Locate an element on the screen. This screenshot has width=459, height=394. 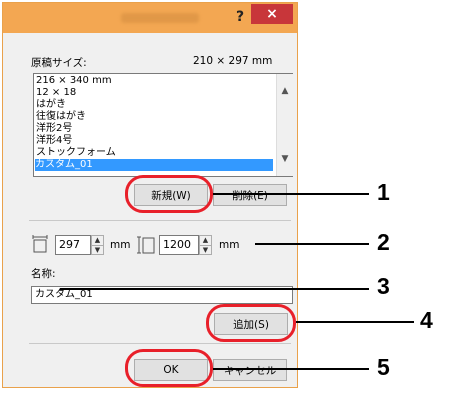
width-unit-label: mm is located at coordinates (120, 245).